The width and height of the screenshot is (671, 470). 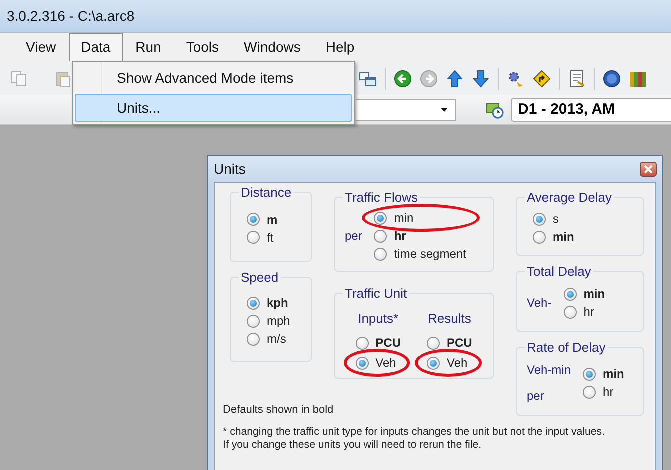 I want to click on footnote-text: * changing the traffic unit type for inputs changes the unit but not the input values., so click(x=414, y=432).